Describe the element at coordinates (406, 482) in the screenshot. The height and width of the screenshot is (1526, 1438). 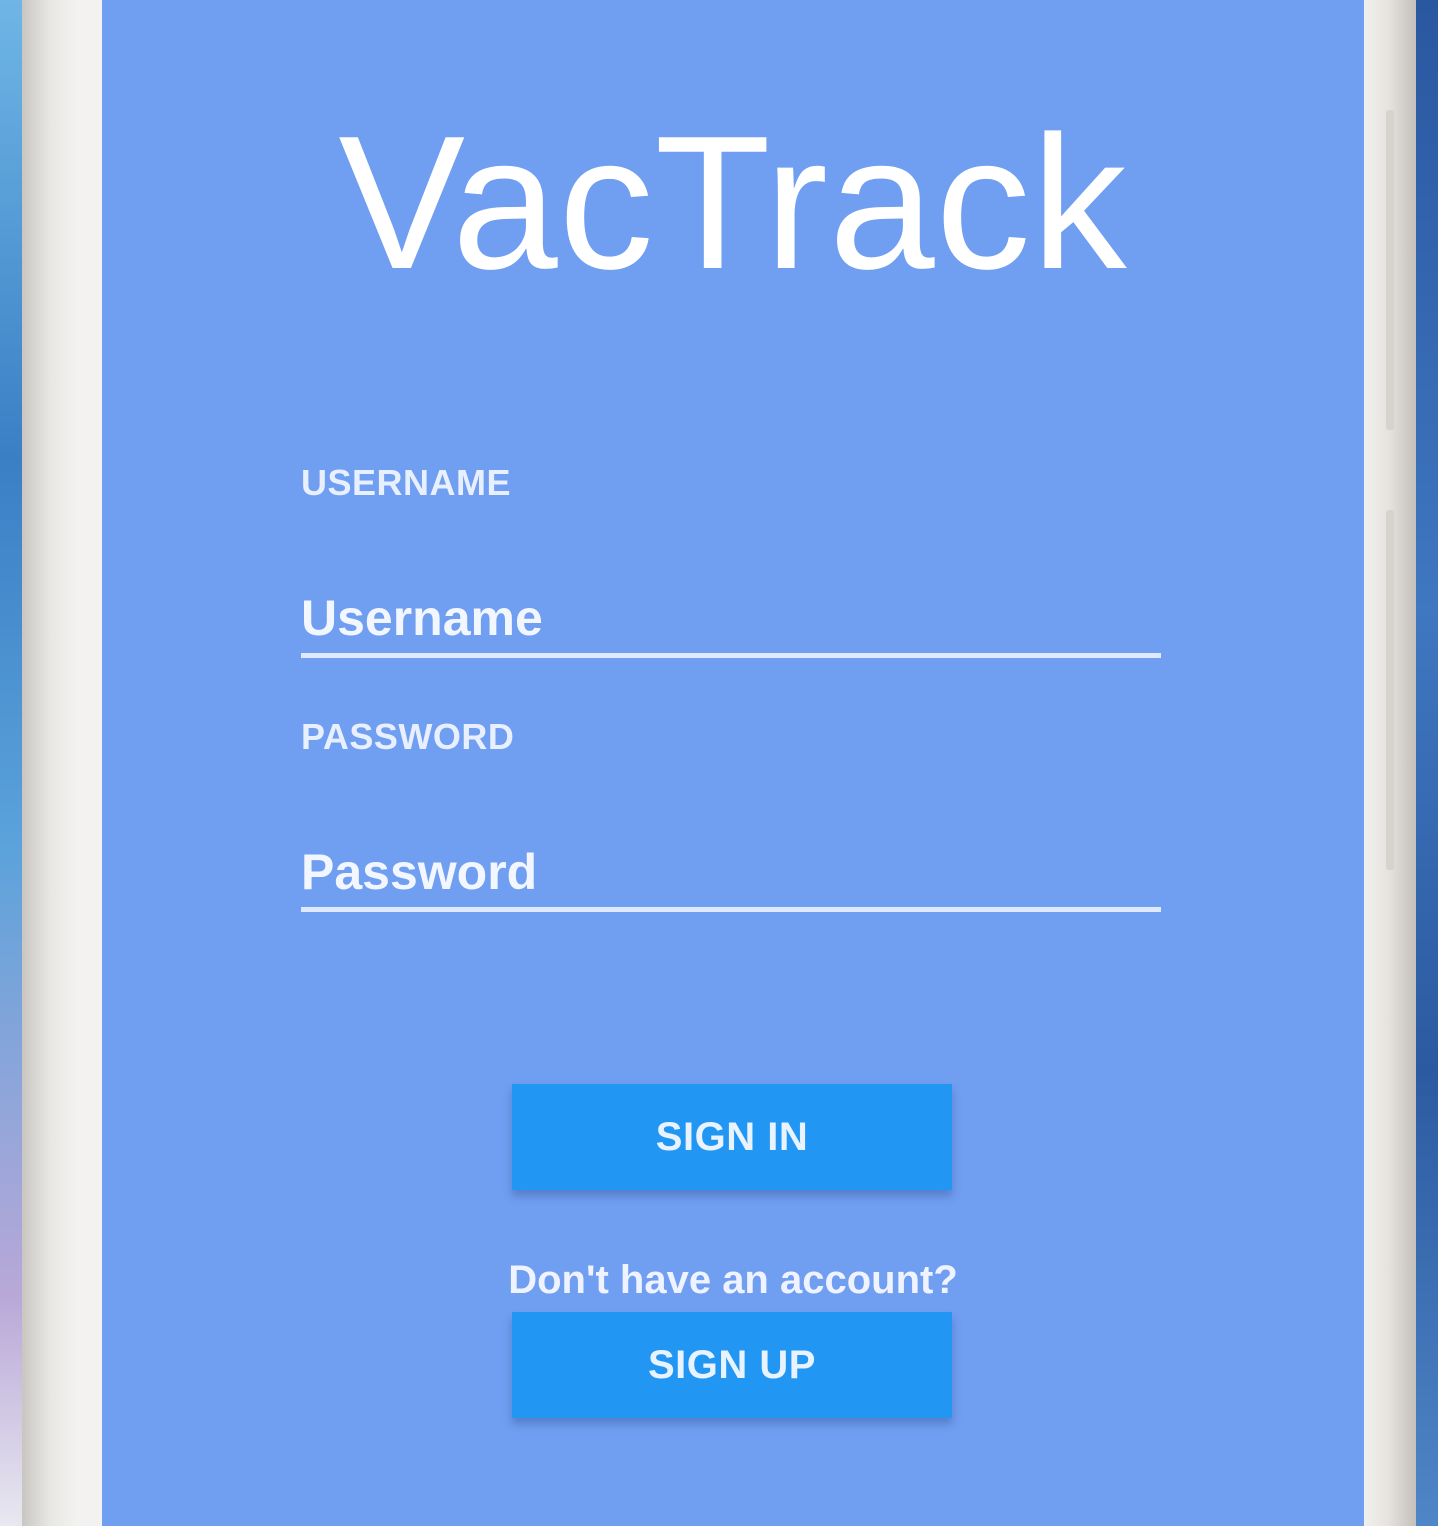
I see `username-label: USERNAME` at that location.